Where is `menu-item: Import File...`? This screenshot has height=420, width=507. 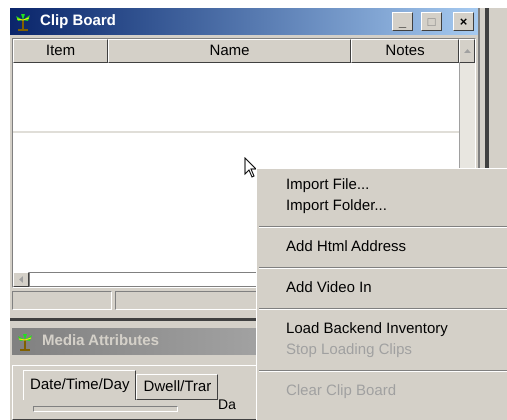 menu-item: Import File... is located at coordinates (382, 185).